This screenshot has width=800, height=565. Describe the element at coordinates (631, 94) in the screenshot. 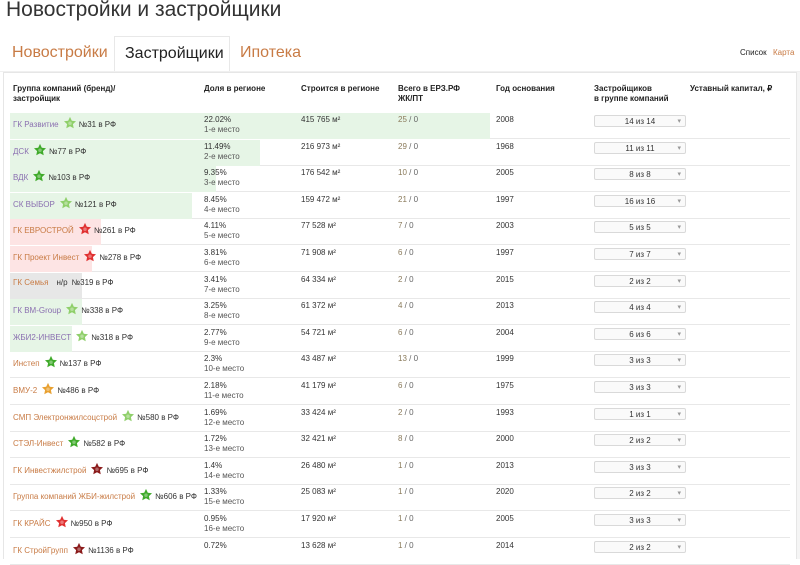

I see `header-count: Застройщиков в группе компаний` at that location.